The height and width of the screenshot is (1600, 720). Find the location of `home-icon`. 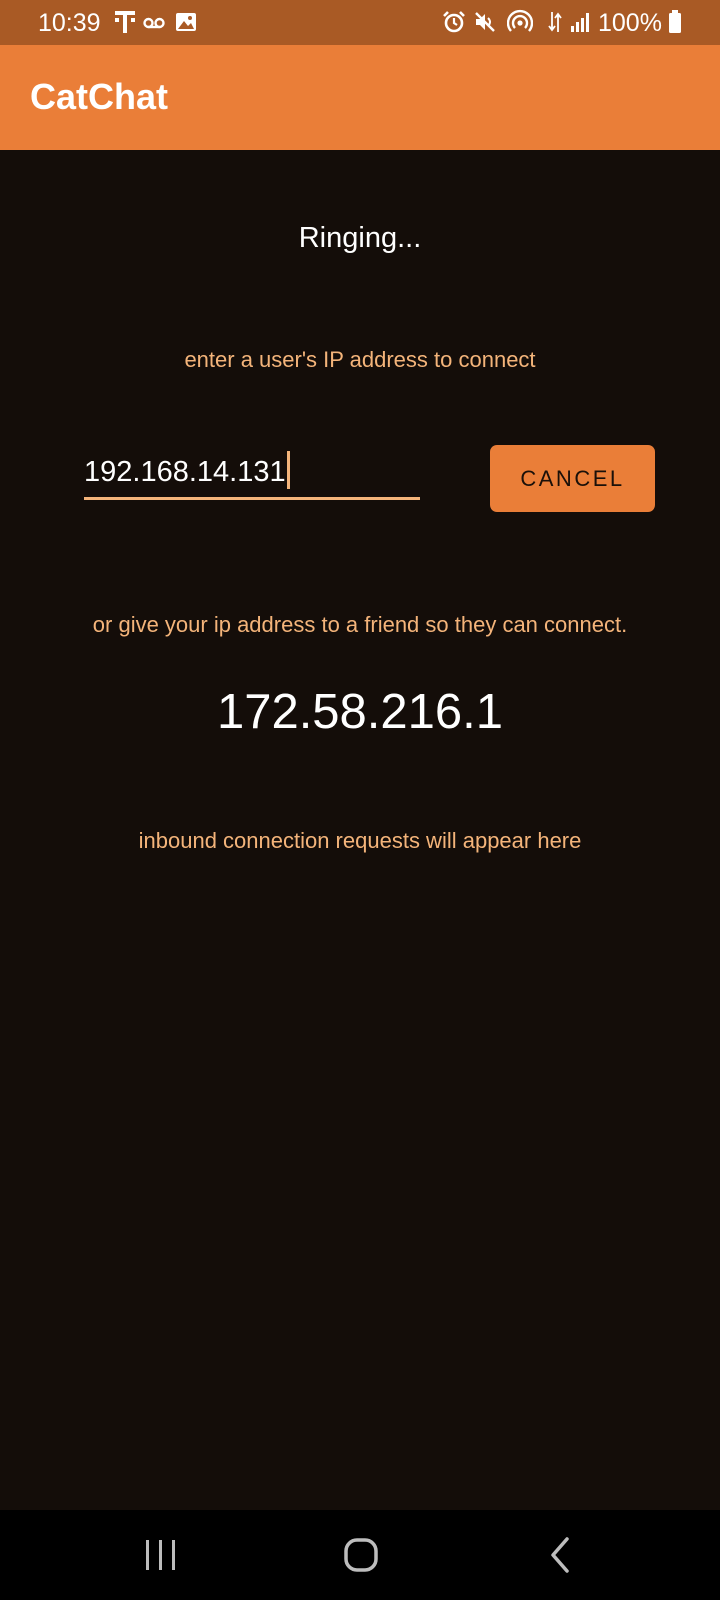

home-icon is located at coordinates (361, 1555).